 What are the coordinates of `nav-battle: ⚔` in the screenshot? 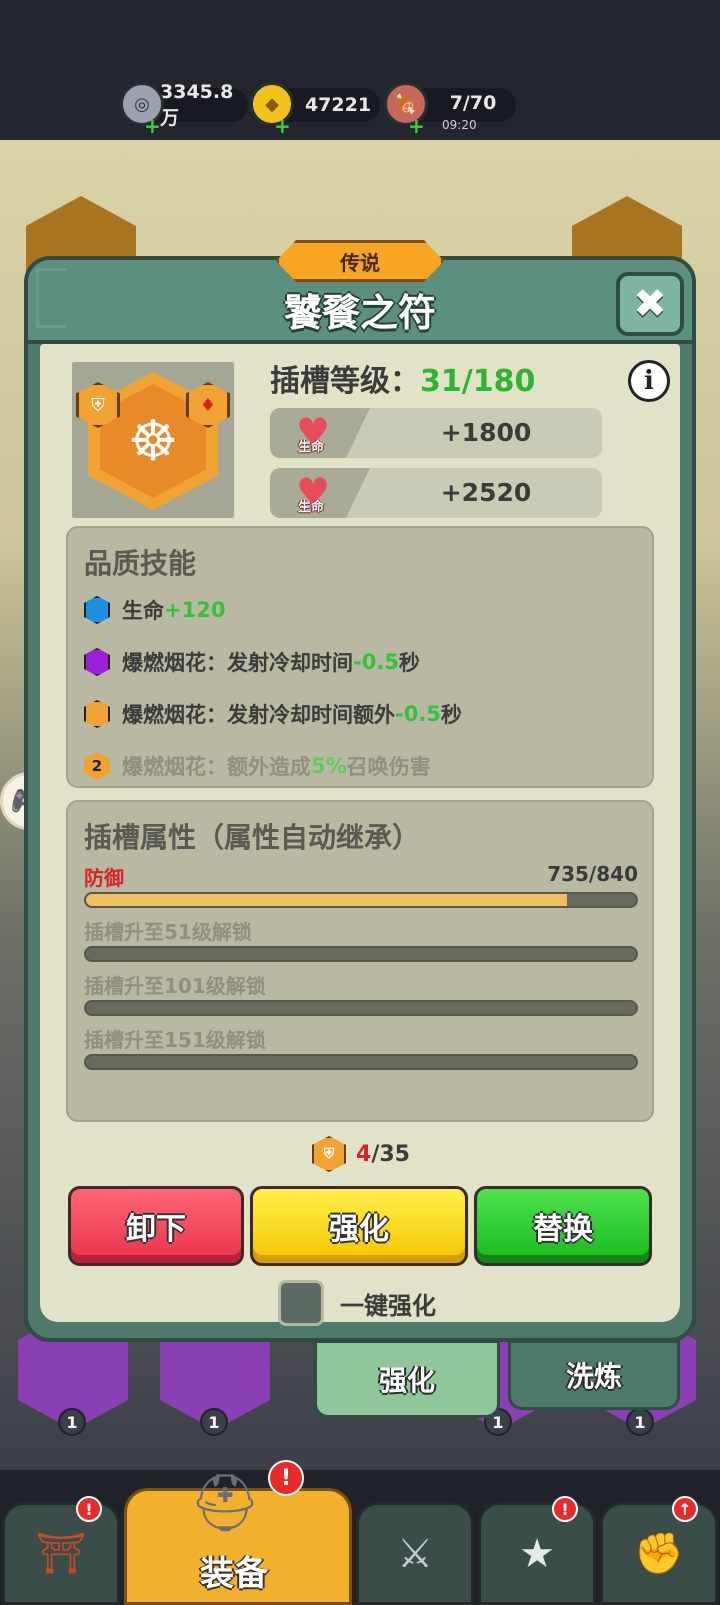 It's located at (415, 1553).